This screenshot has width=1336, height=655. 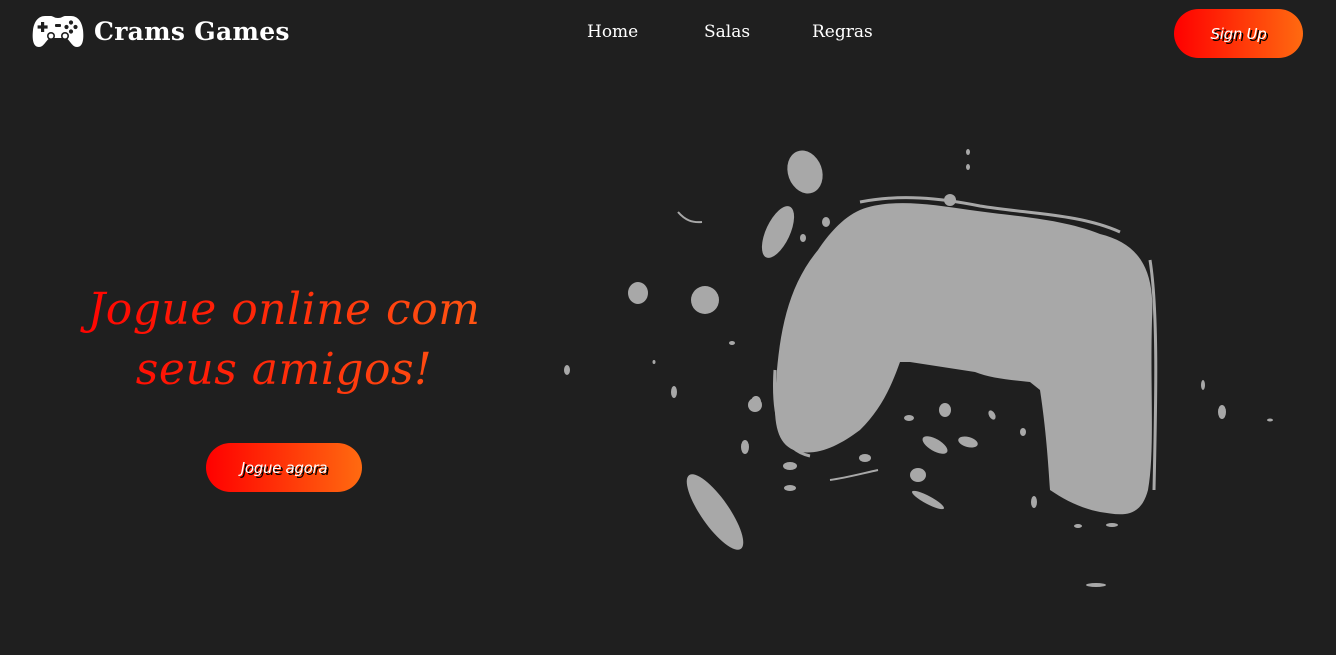 I want to click on nav-regras-link: Regras, so click(x=842, y=32).